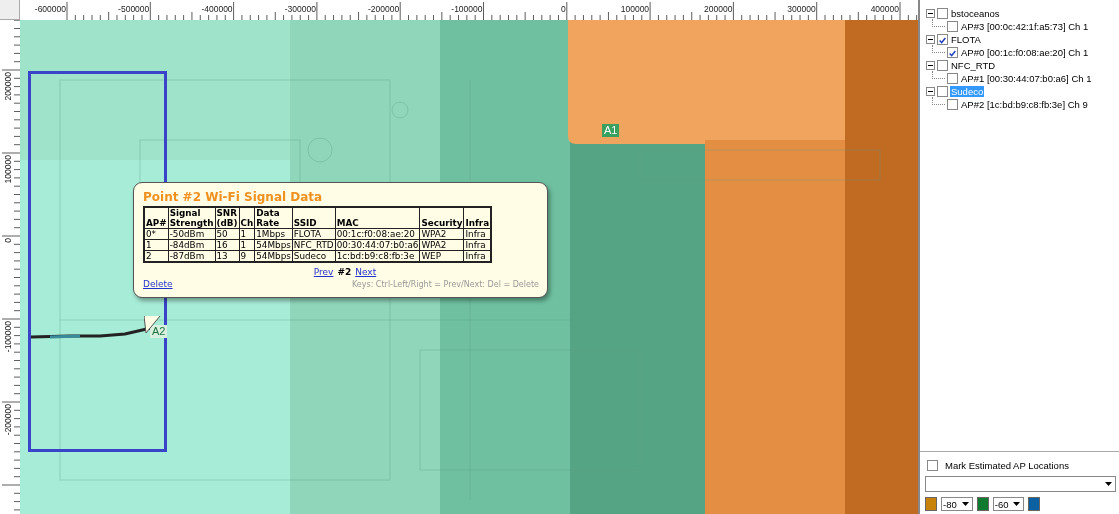 The image size is (1119, 514). What do you see at coordinates (156, 256) in the screenshot?
I see `table-cell: 2` at bounding box center [156, 256].